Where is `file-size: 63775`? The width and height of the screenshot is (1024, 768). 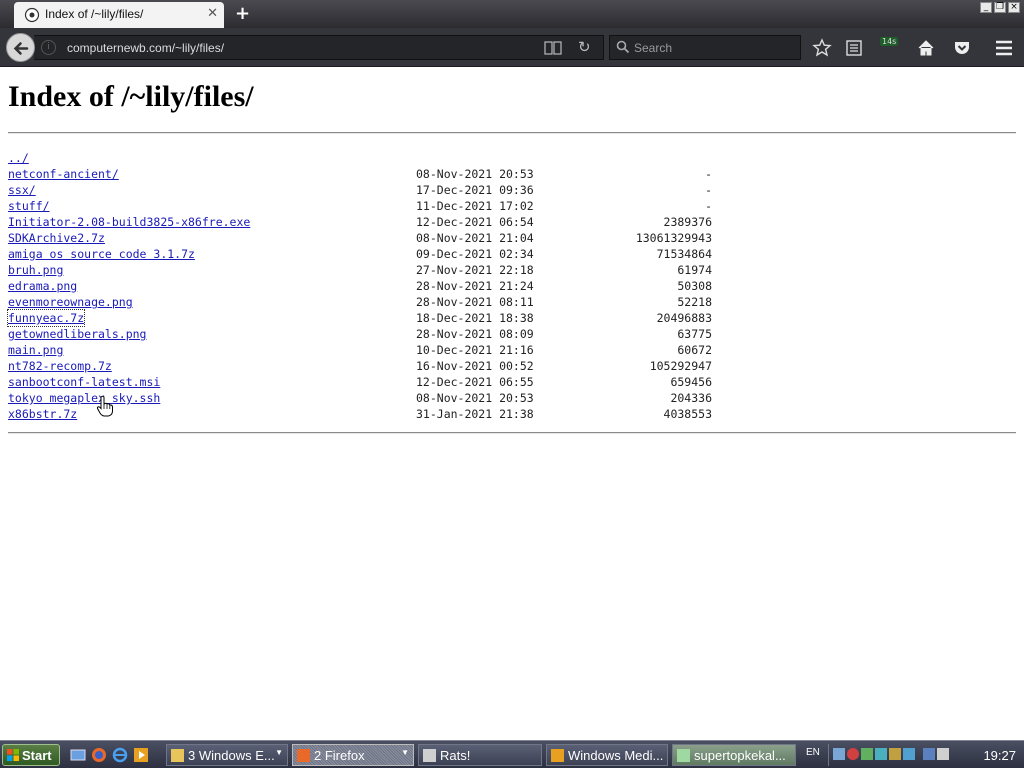 file-size: 63775 is located at coordinates (694, 334).